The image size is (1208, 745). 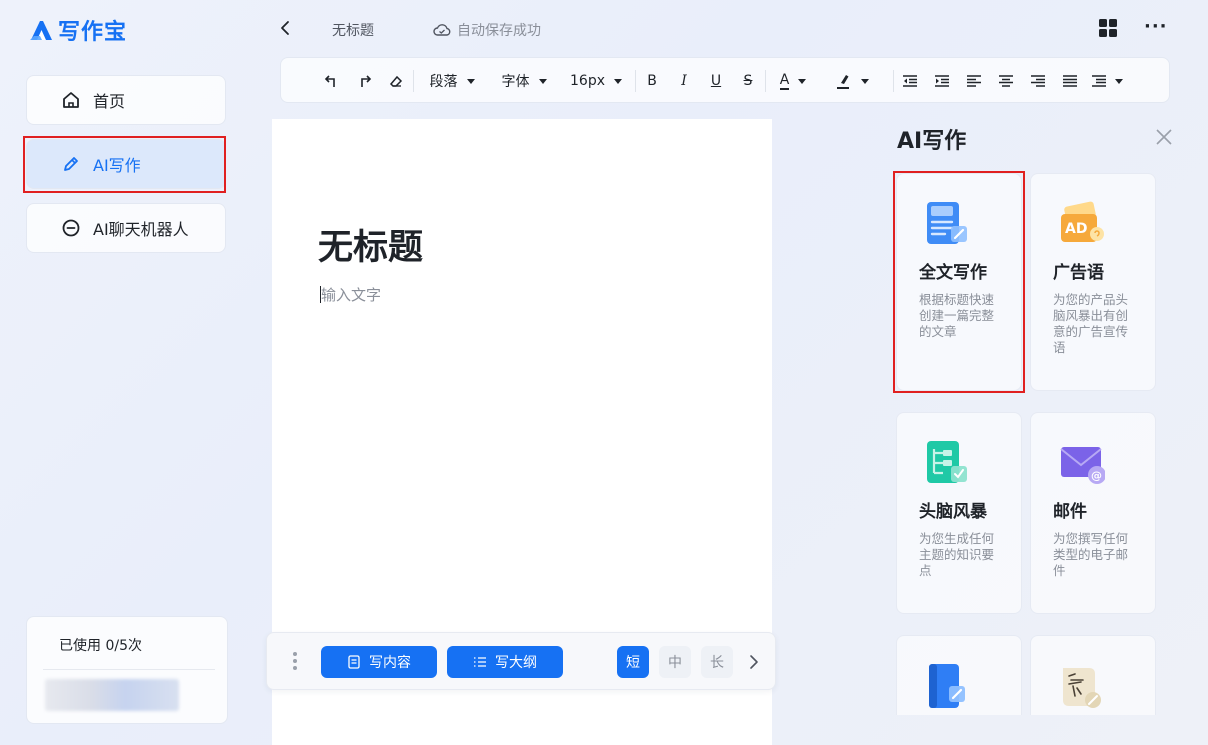 What do you see at coordinates (910, 81) in the screenshot?
I see `indent-decrease-icon` at bounding box center [910, 81].